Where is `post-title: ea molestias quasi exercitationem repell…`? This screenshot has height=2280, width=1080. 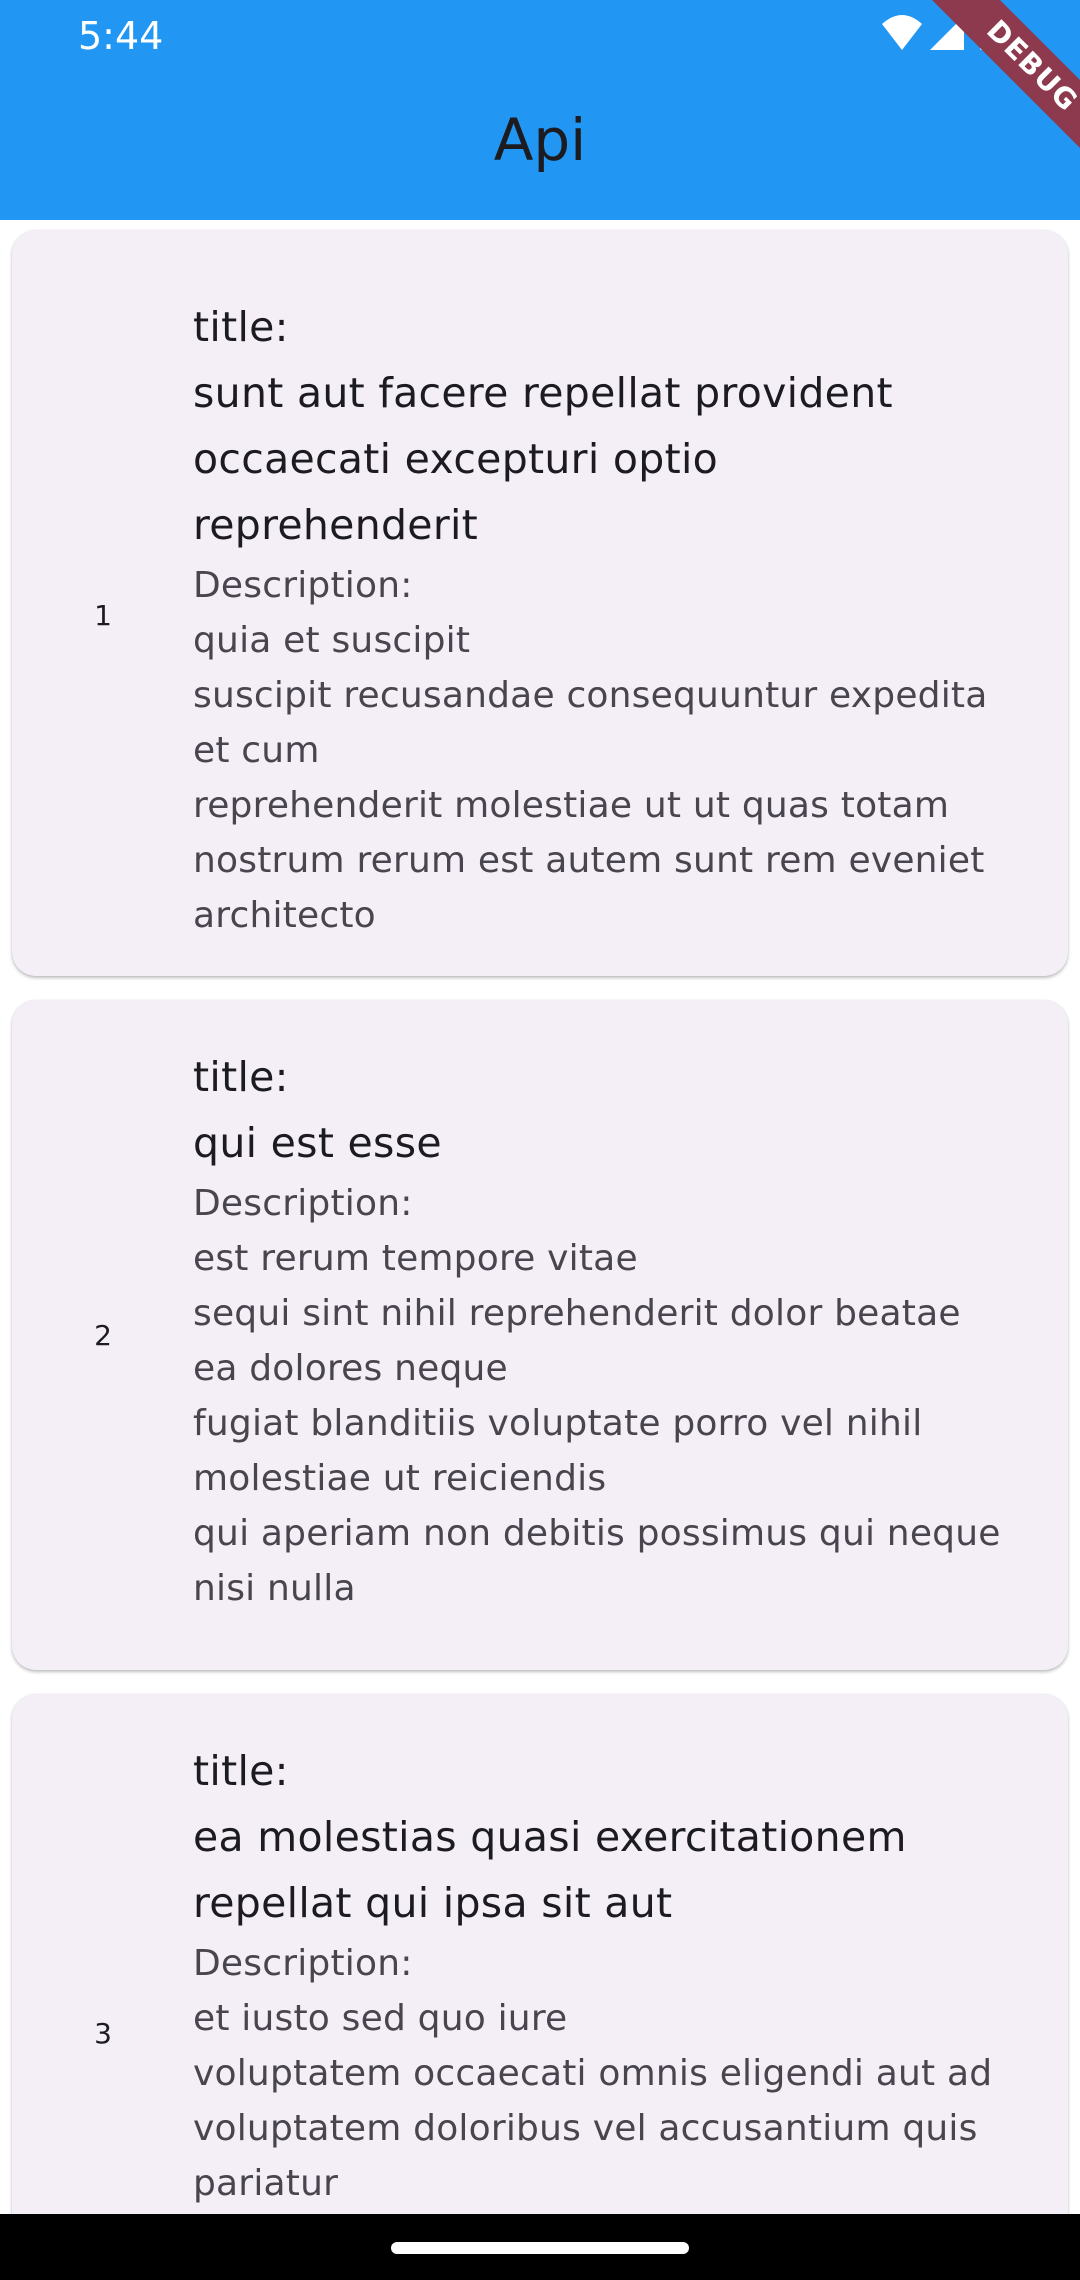
post-title: ea molestias quasi exercitationem repell… is located at coordinates (550, 1870).